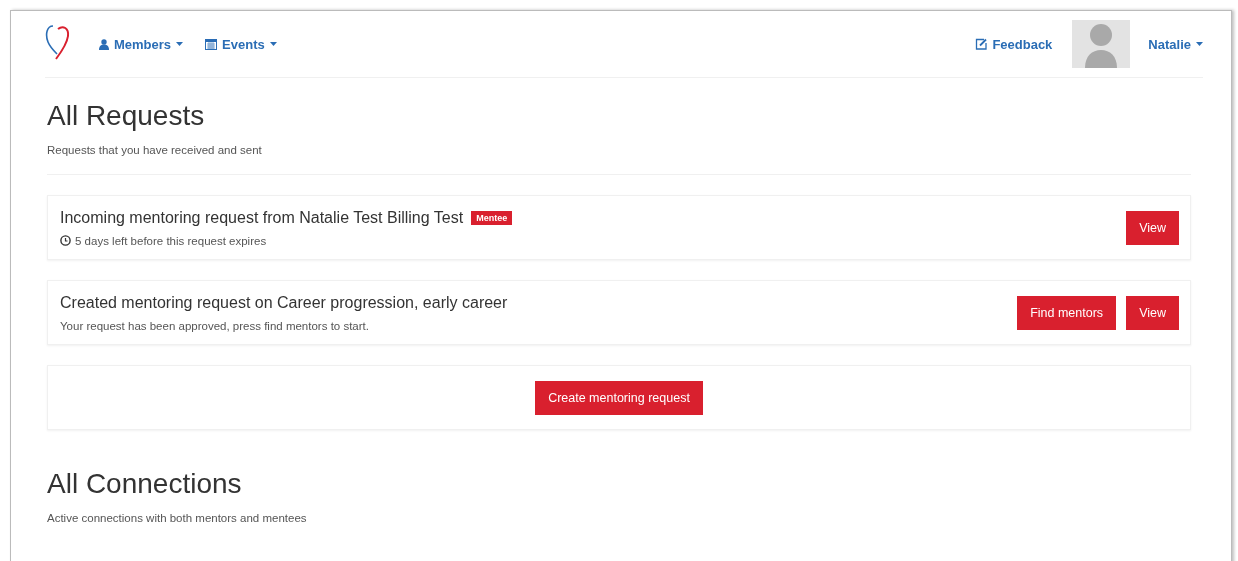 The image size is (1238, 561). Describe the element at coordinates (241, 44) in the screenshot. I see `nav-menu: Events` at that location.